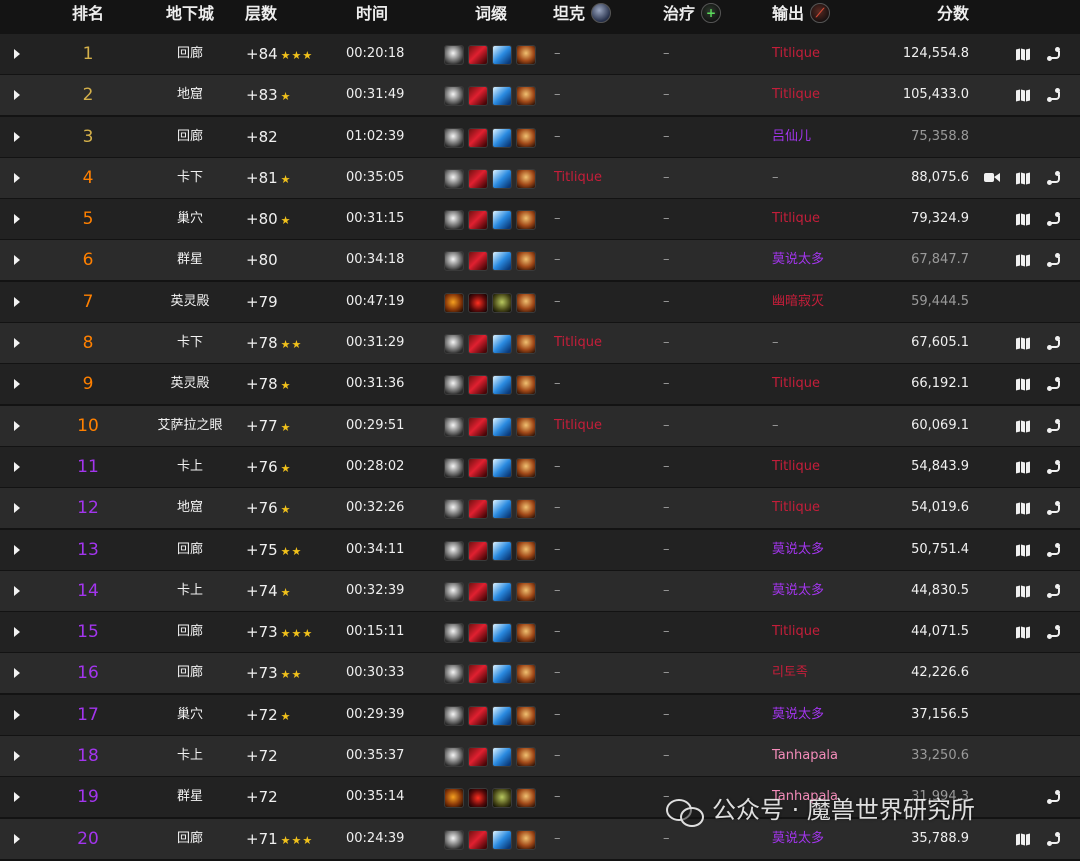 The width and height of the screenshot is (1080, 861). I want to click on dps-player: Tanhapala, so click(805, 756).